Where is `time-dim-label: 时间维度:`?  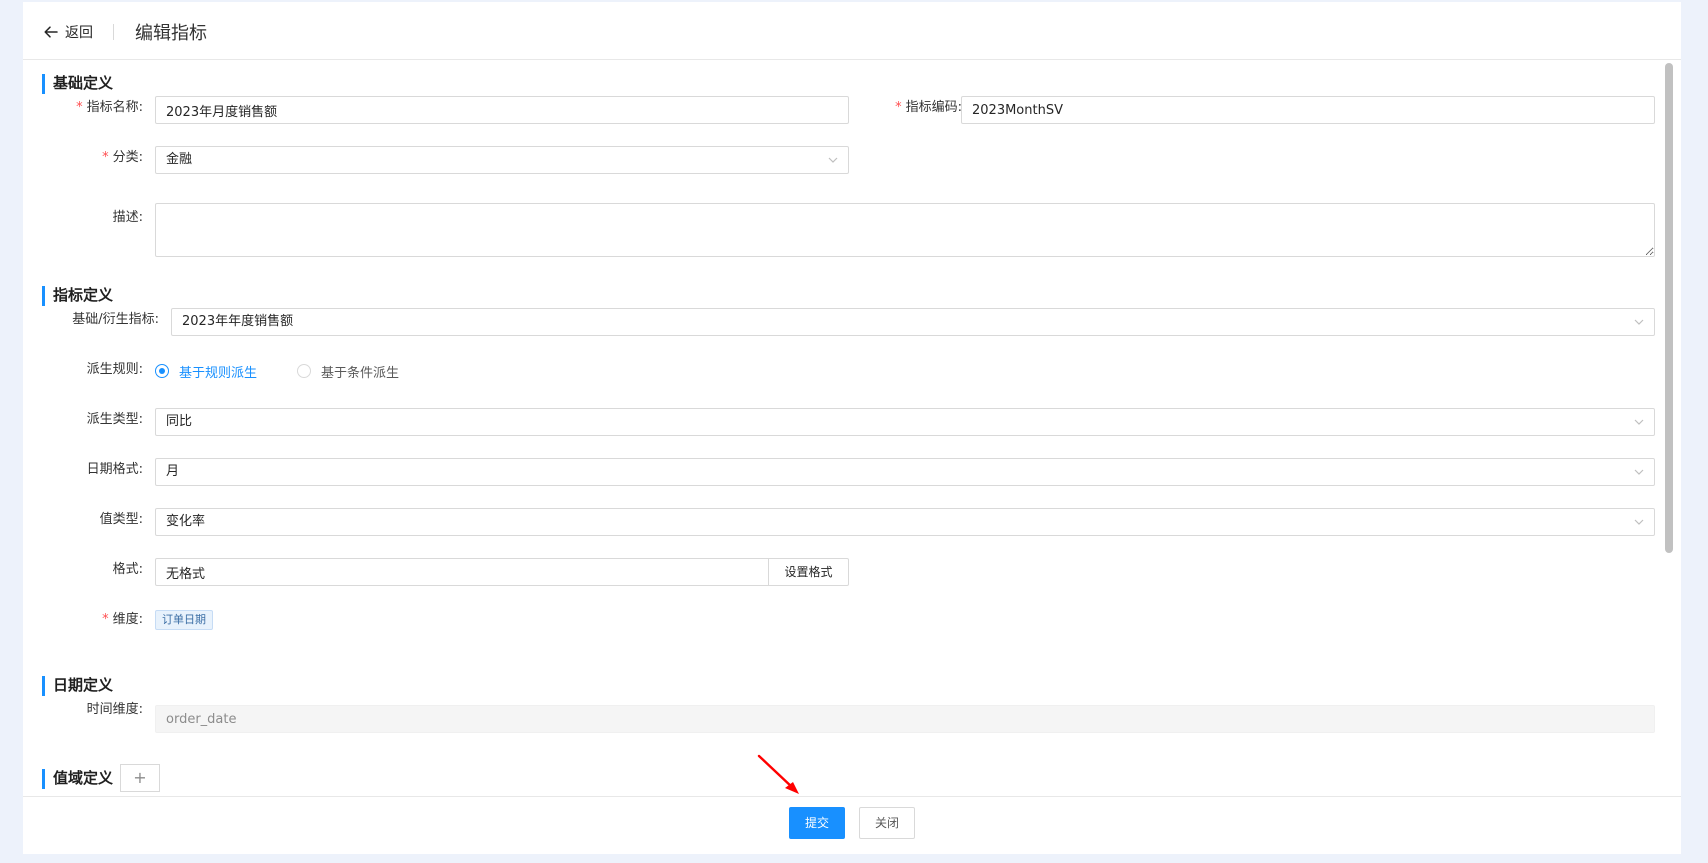 time-dim-label: 时间维度: is located at coordinates (114, 709).